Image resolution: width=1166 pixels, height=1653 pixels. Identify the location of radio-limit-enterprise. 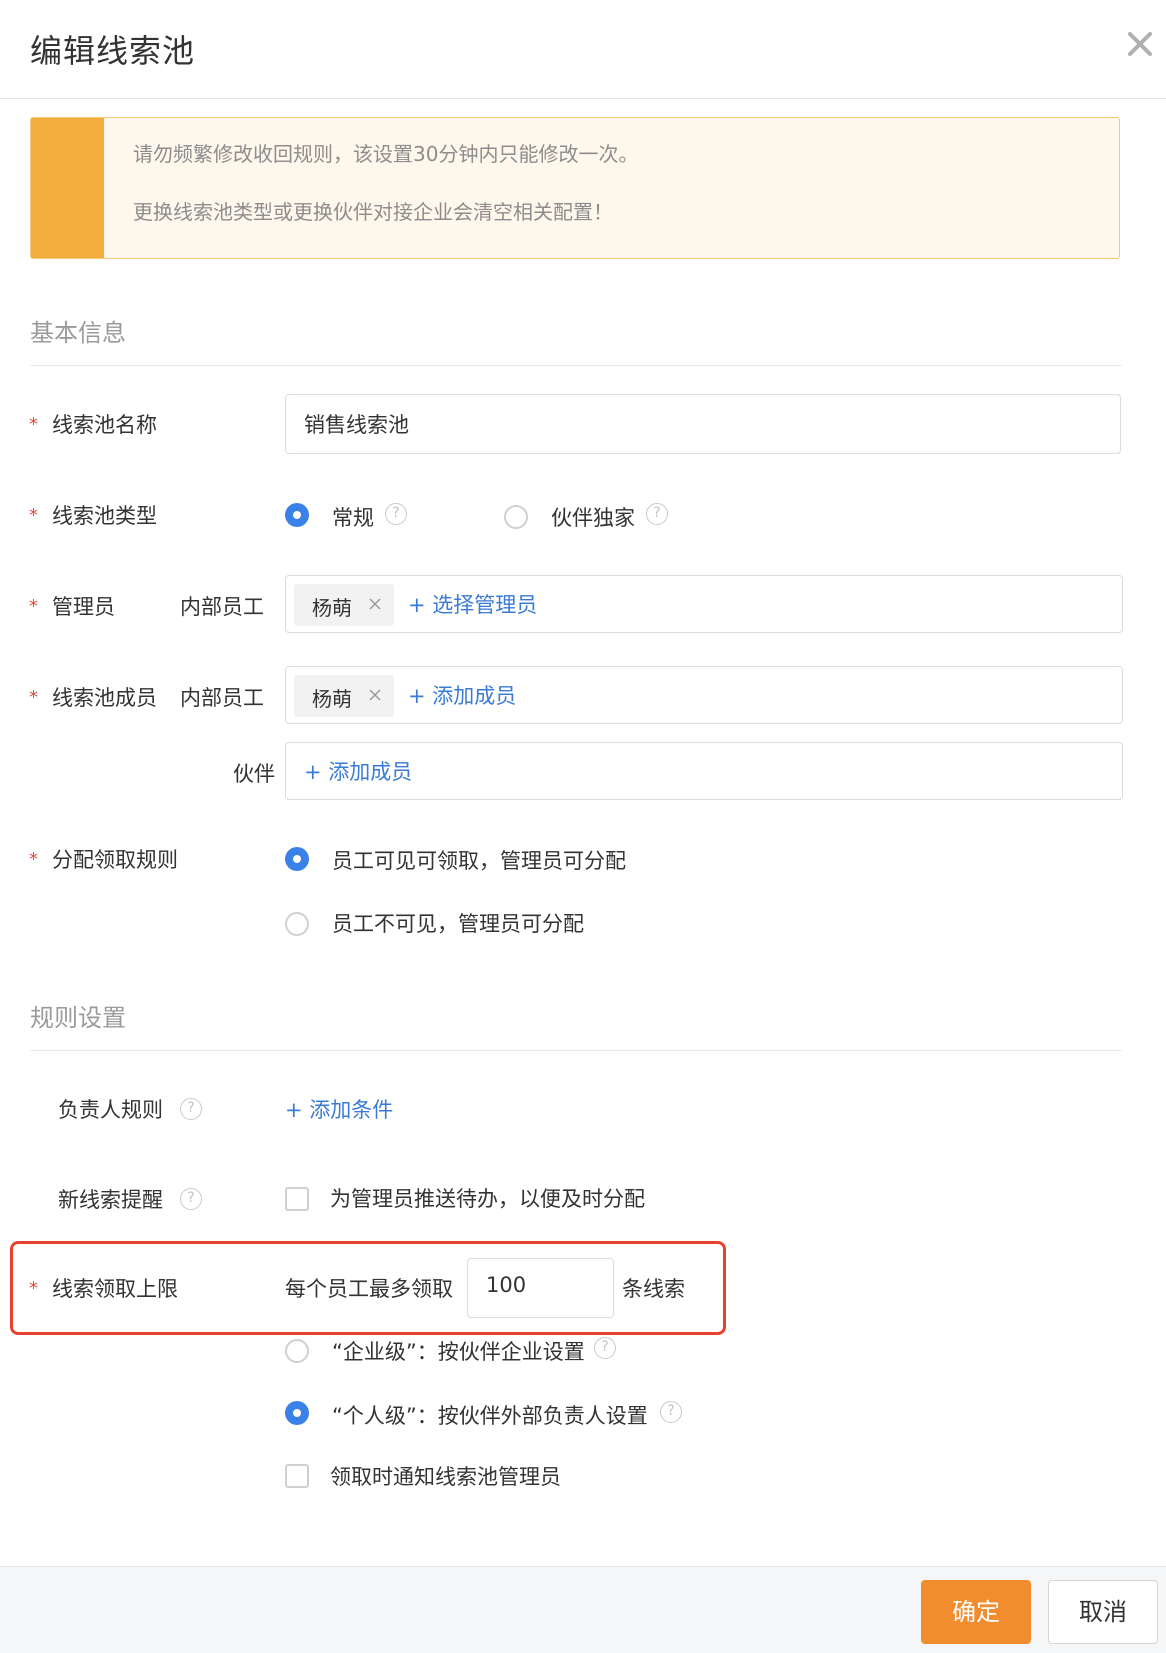
(297, 1351).